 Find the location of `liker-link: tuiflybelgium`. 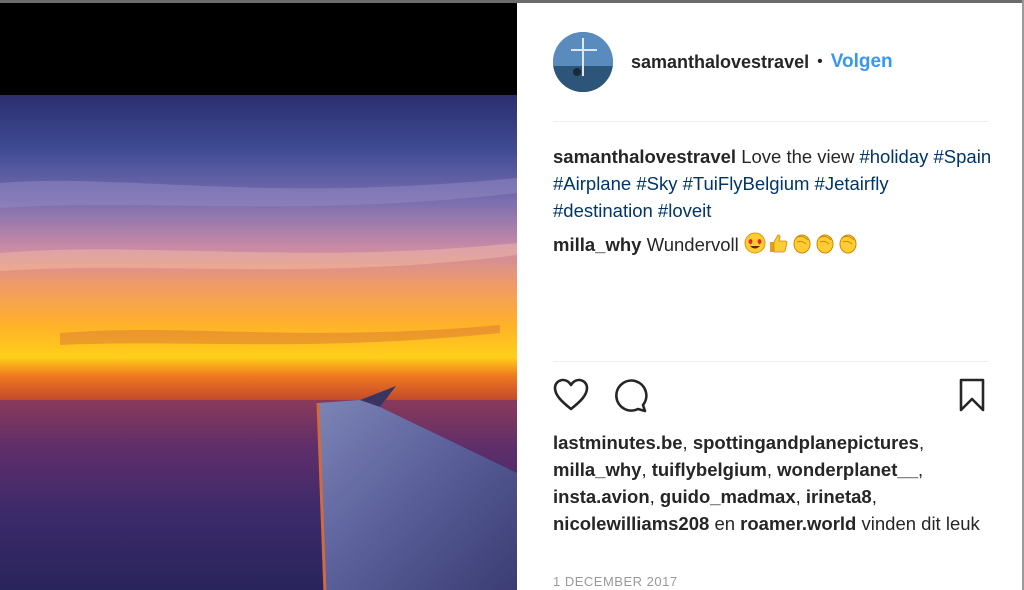

liker-link: tuiflybelgium is located at coordinates (709, 469).